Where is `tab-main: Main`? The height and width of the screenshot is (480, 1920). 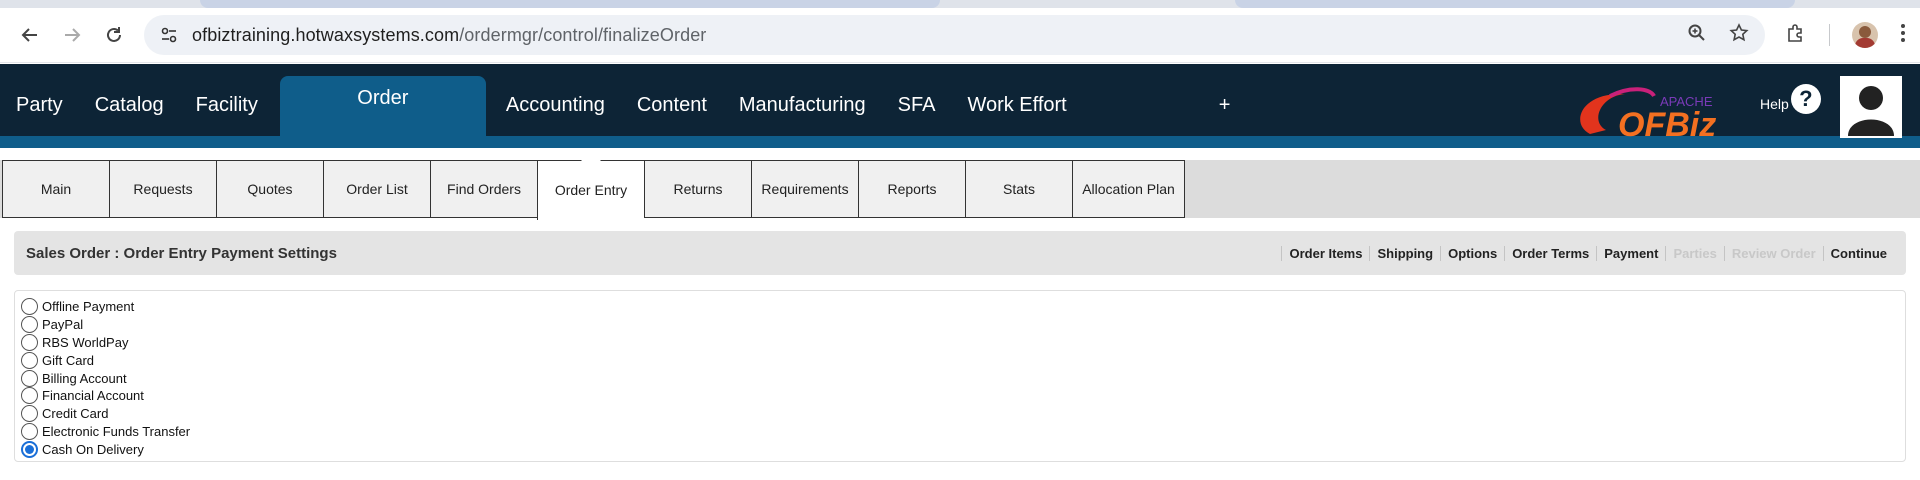
tab-main: Main is located at coordinates (55, 189).